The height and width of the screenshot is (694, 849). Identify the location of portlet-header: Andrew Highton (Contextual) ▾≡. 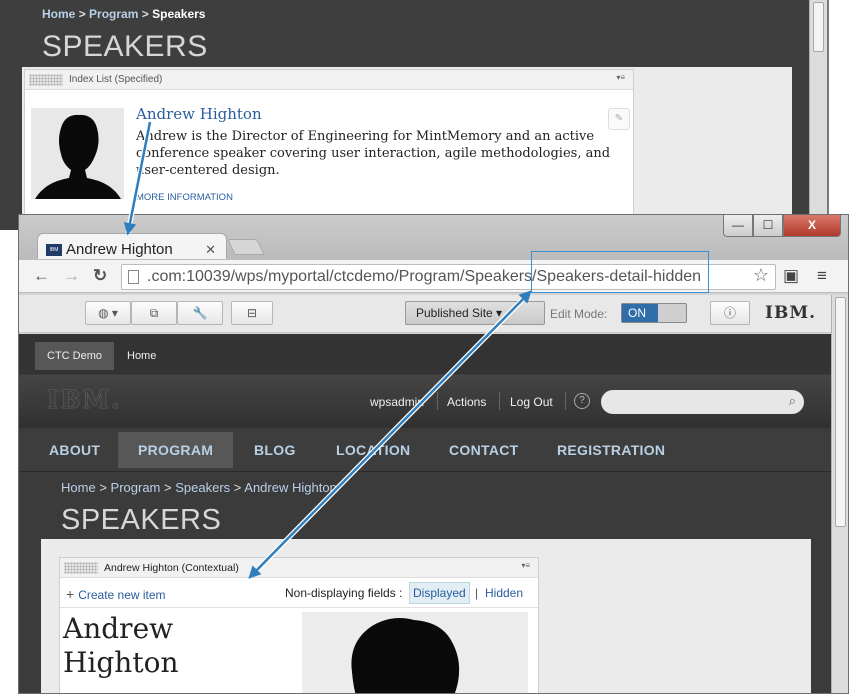
(299, 568).